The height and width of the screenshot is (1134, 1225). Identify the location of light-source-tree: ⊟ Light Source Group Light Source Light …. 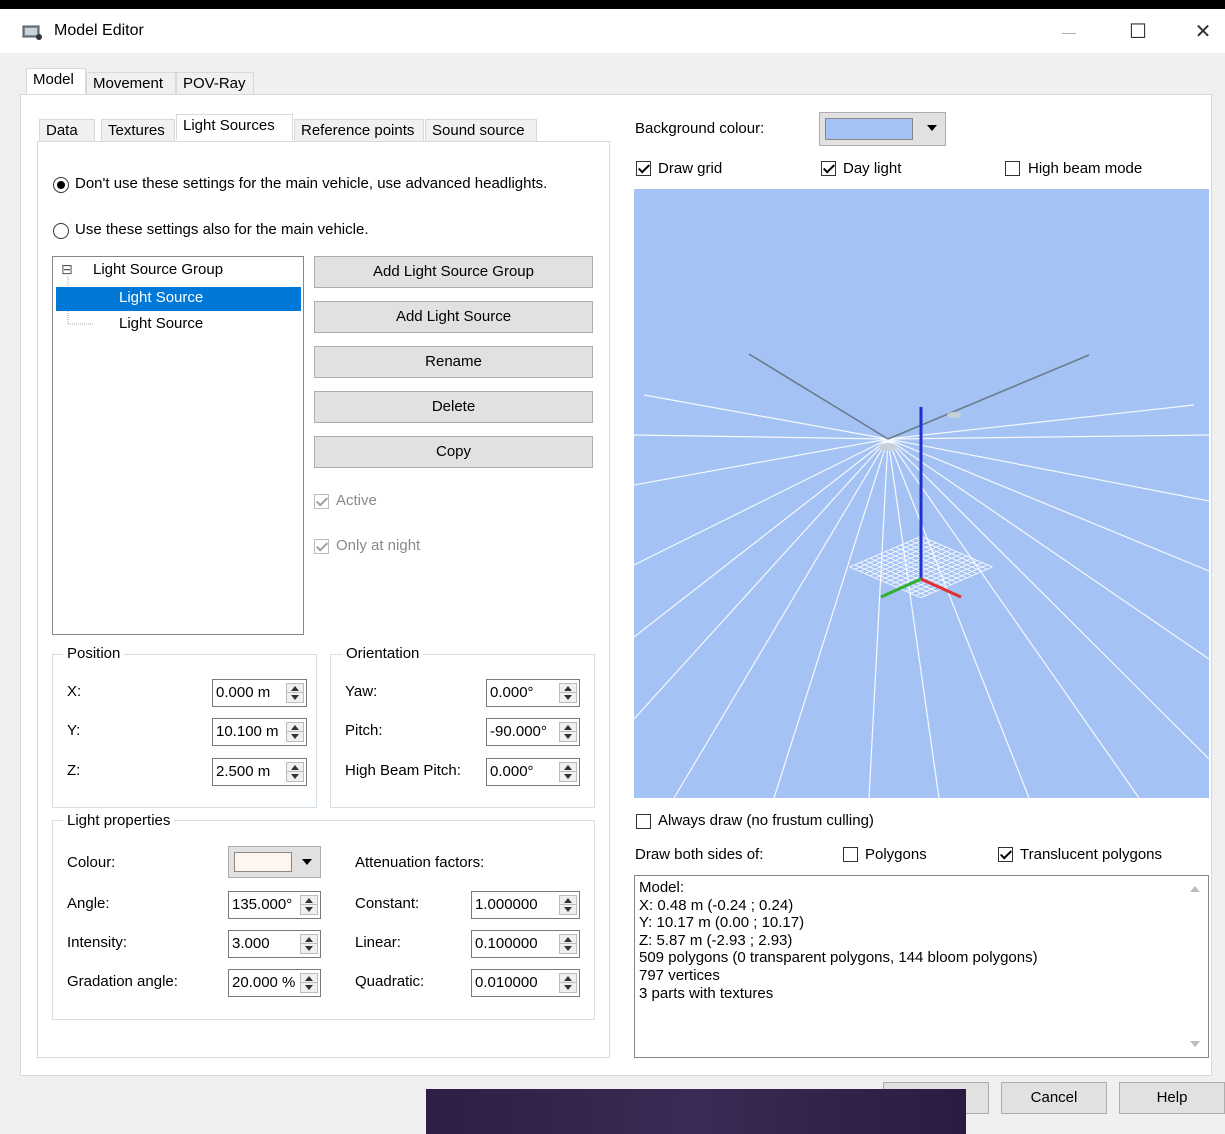
(178, 445).